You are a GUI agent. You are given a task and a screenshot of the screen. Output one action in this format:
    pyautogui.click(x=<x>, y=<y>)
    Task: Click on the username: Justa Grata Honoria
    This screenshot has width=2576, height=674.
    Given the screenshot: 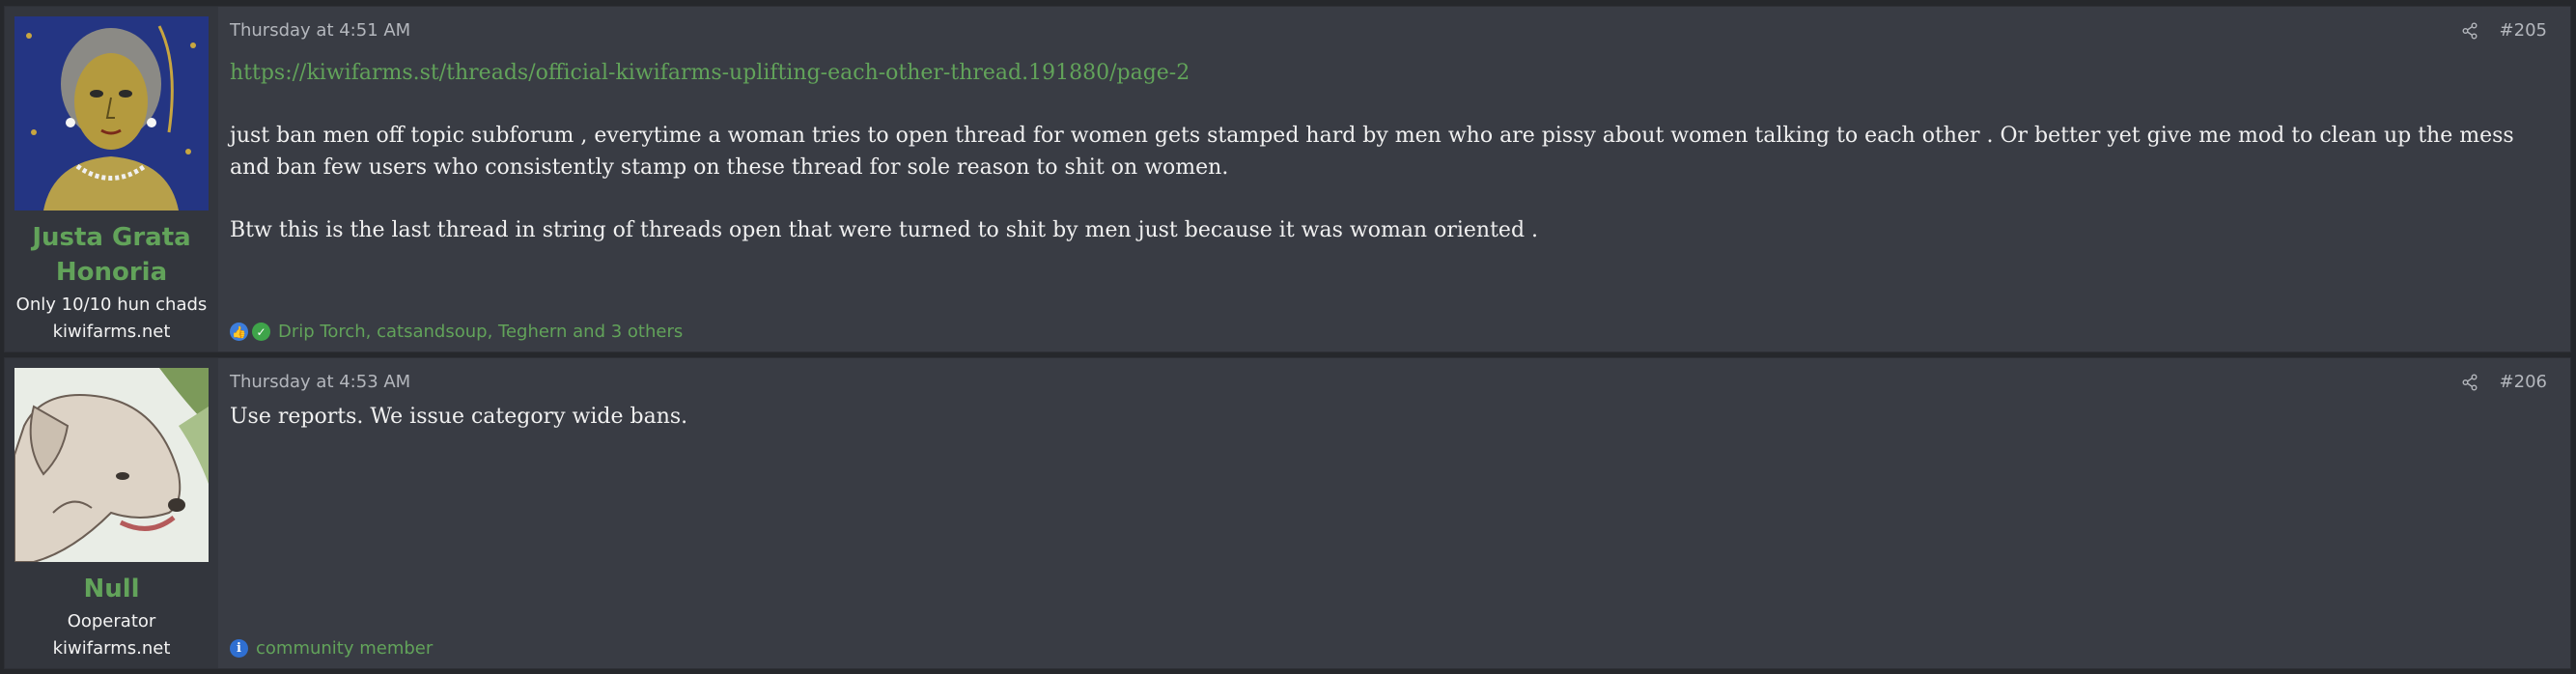 What is the action you would take?
    pyautogui.click(x=111, y=255)
    